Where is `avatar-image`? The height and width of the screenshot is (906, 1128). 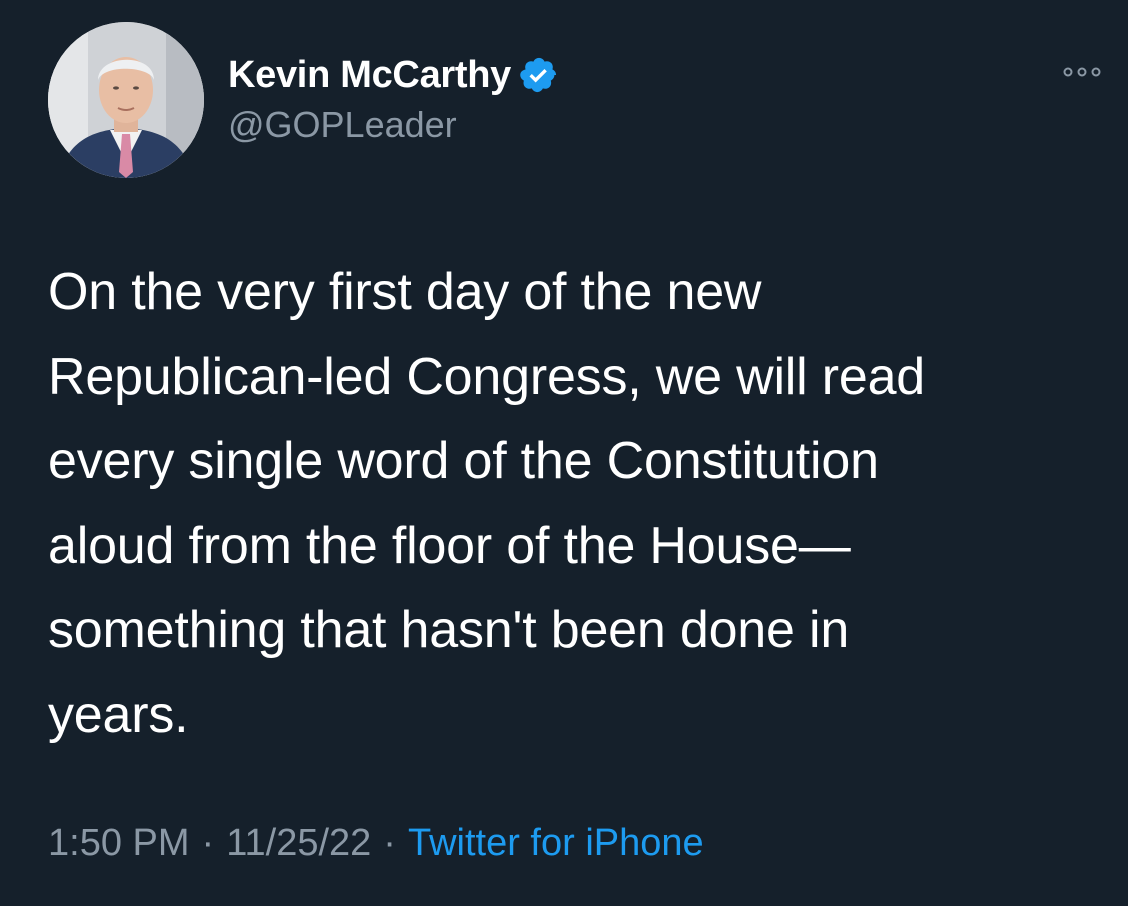 avatar-image is located at coordinates (126, 100).